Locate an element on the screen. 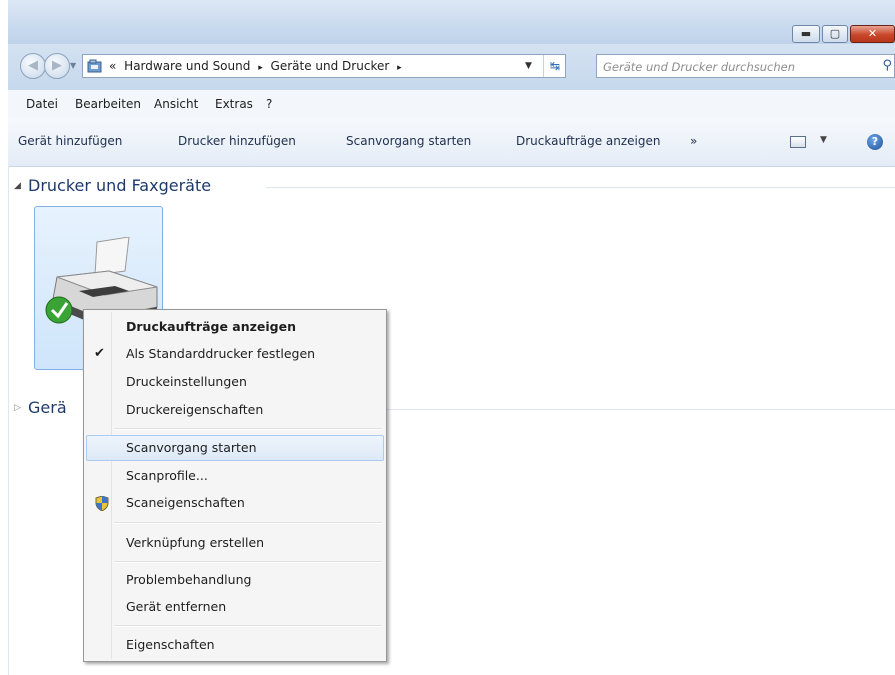 The width and height of the screenshot is (895, 675). add-printer-button: Drucker hinzufügen is located at coordinates (237, 141).